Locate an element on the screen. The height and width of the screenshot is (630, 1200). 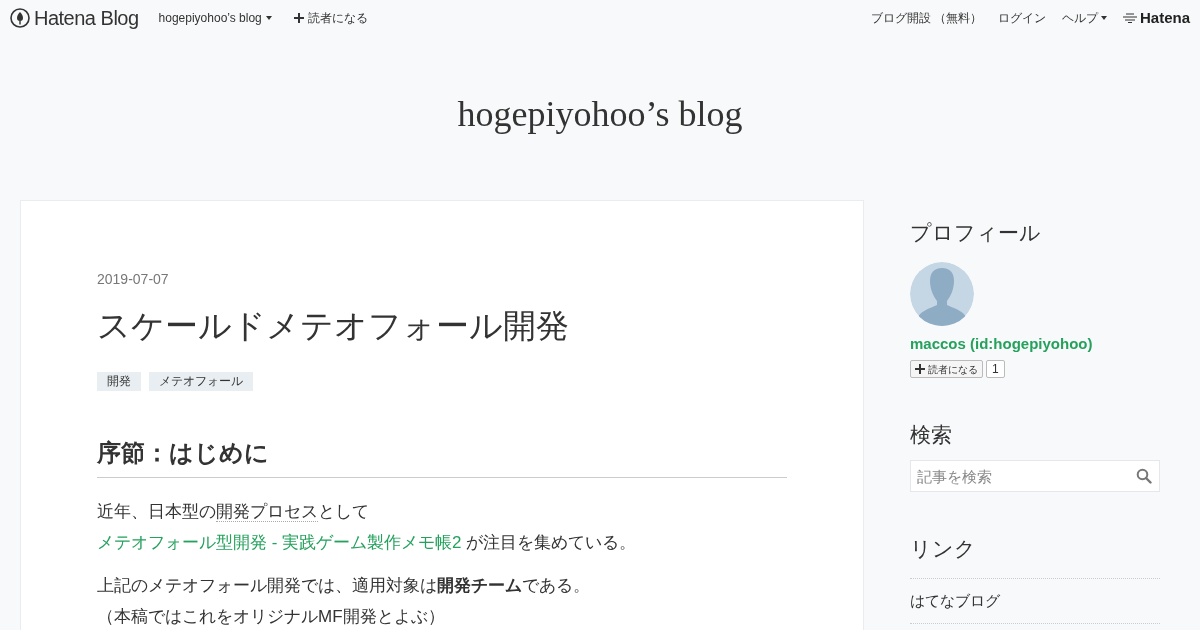
blog-title: hogepiyohoo’s blog is located at coordinates (600, 114).